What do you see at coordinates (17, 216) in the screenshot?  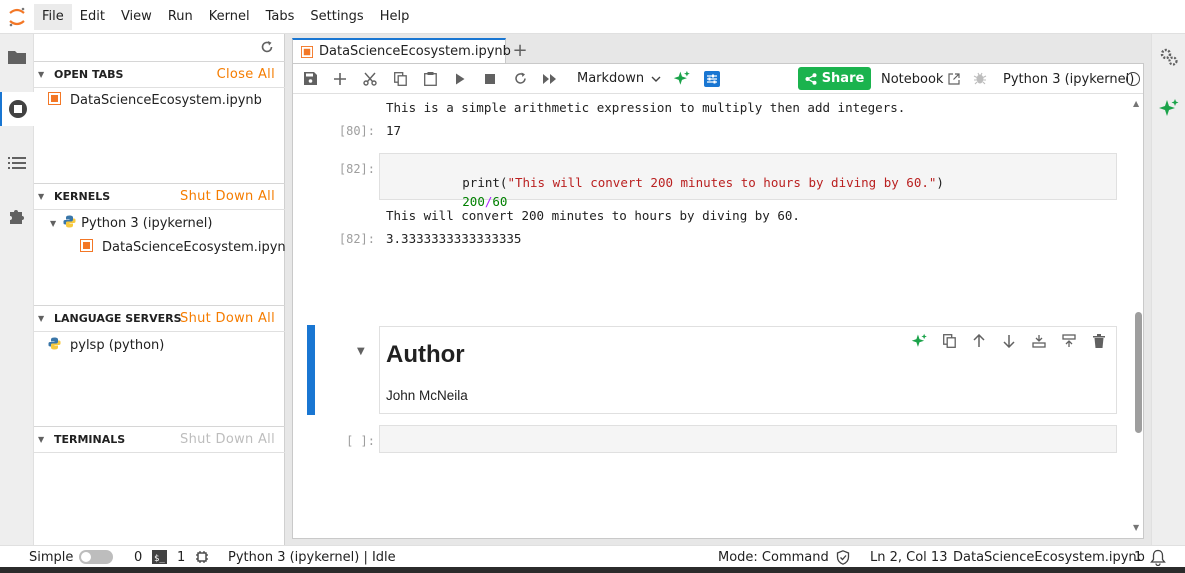 I see `extension-manager-icon` at bounding box center [17, 216].